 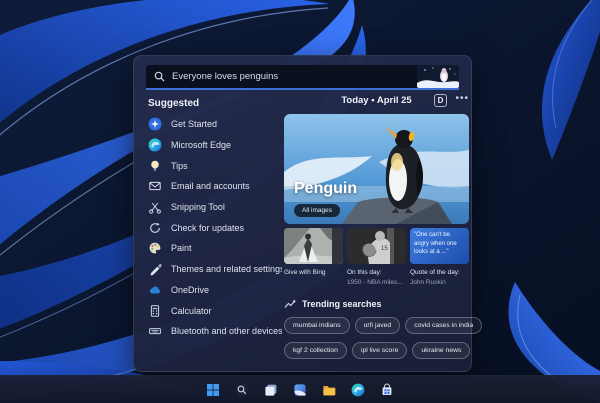 I want to click on suggested-item-get-started: Get Started, so click(x=215, y=124).